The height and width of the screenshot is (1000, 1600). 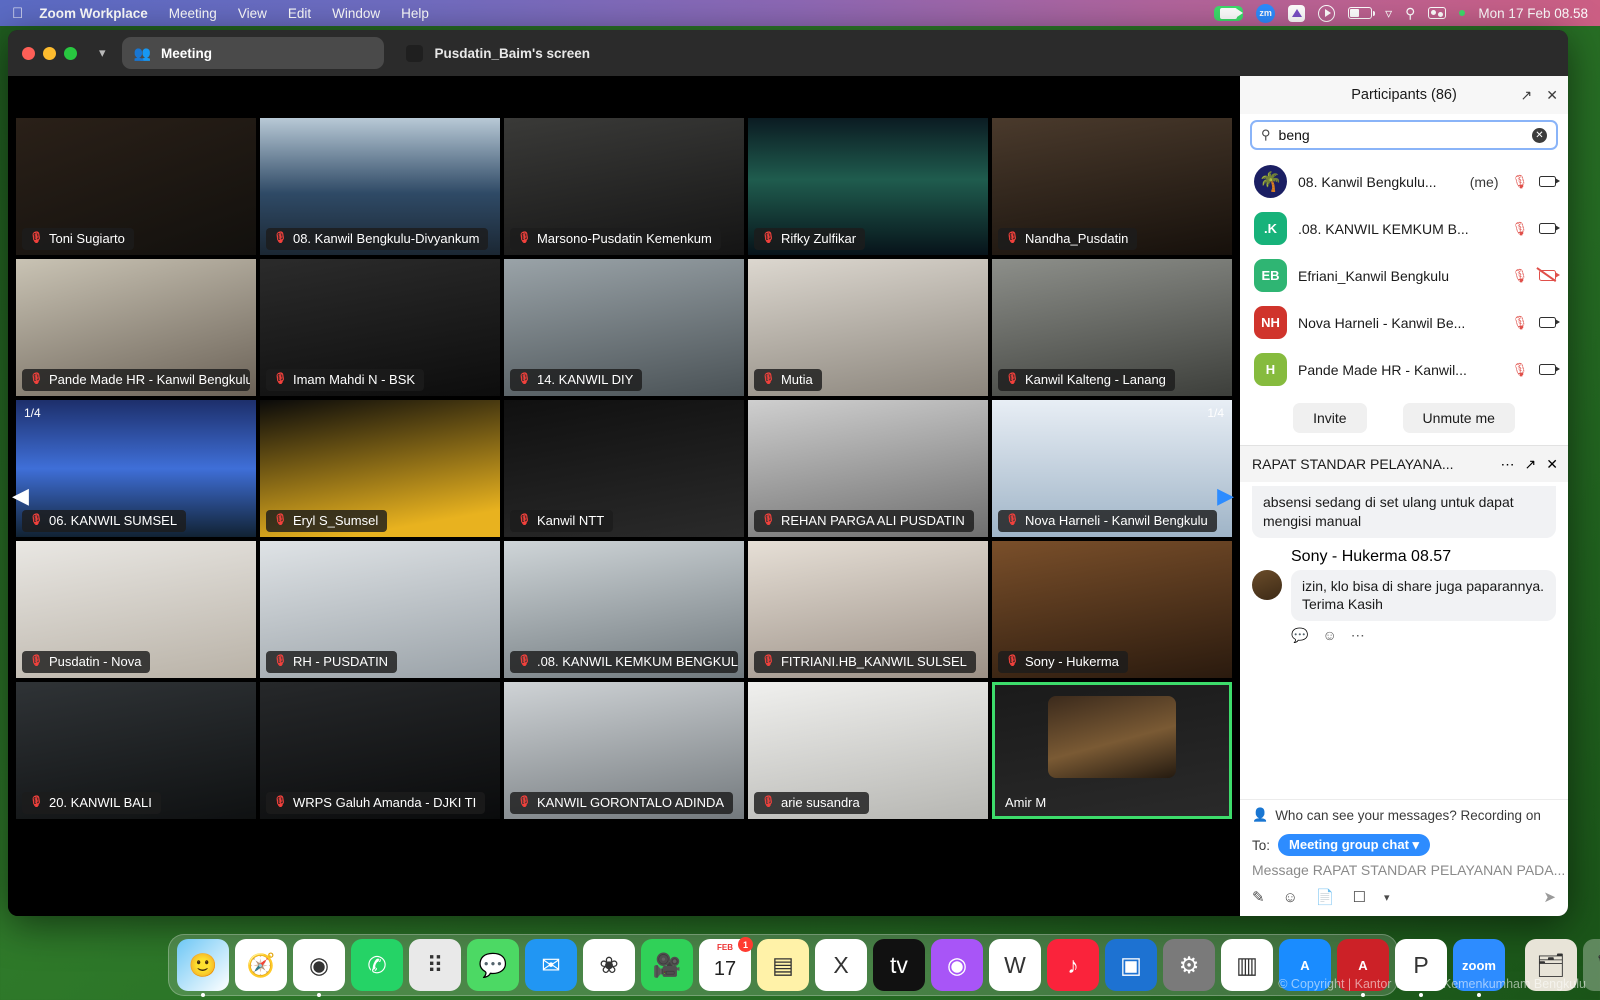 I want to click on close-icon: ✕, so click(x=1552, y=95).